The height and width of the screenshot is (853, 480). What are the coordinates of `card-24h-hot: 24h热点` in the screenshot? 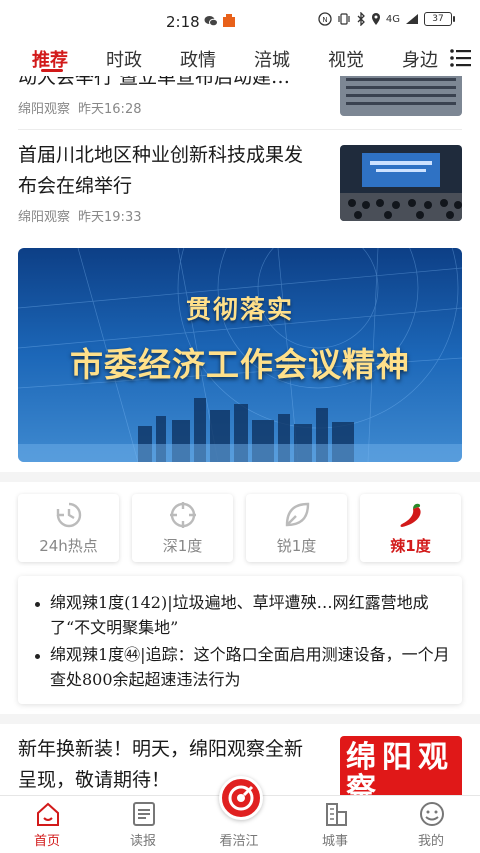 It's located at (68, 528).